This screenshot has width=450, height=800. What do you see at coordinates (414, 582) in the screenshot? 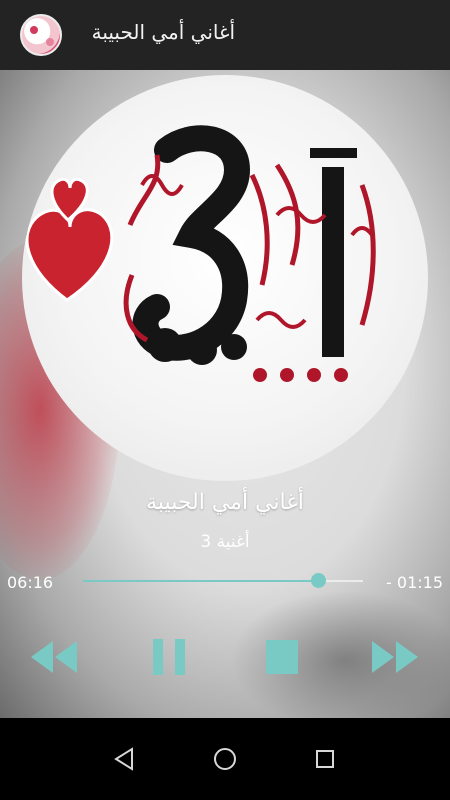
I see `remaining-time: - 01:15` at bounding box center [414, 582].